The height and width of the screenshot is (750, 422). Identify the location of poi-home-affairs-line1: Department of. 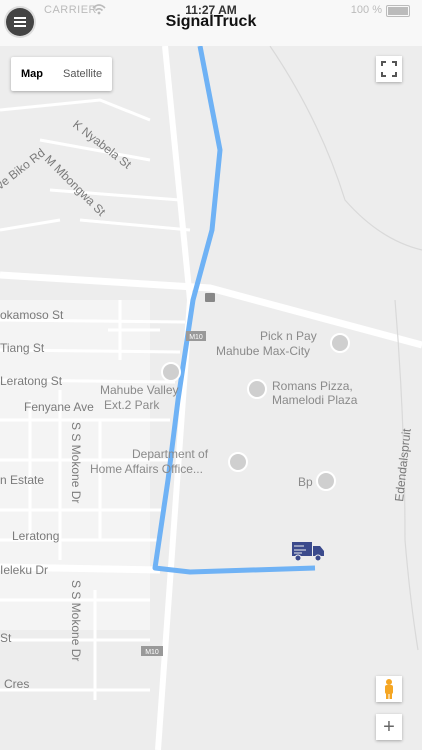
(170, 454).